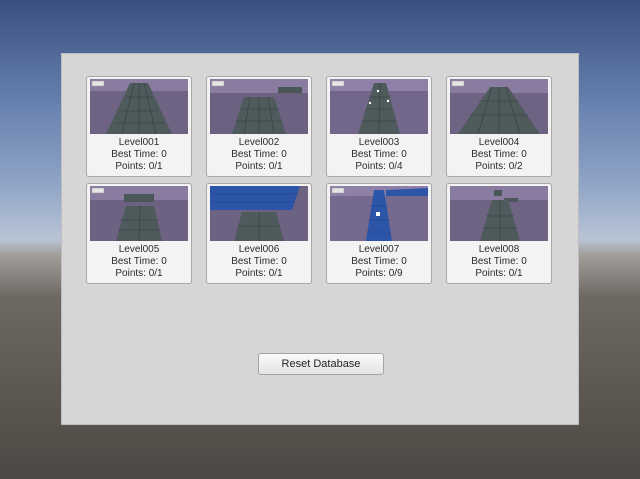  I want to click on level-card-005: Level005 Best Time: 0 Points: 0/1, so click(139, 233).